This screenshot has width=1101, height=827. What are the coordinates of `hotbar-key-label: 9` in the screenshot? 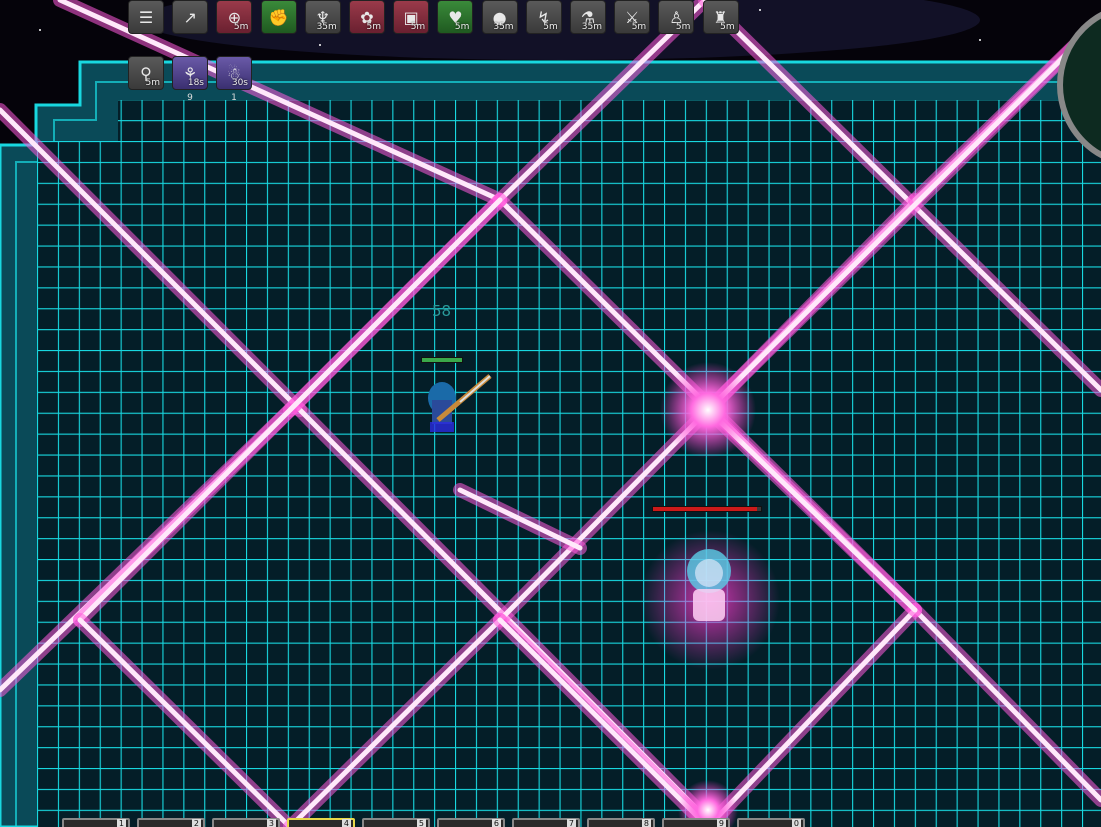 It's located at (721, 823).